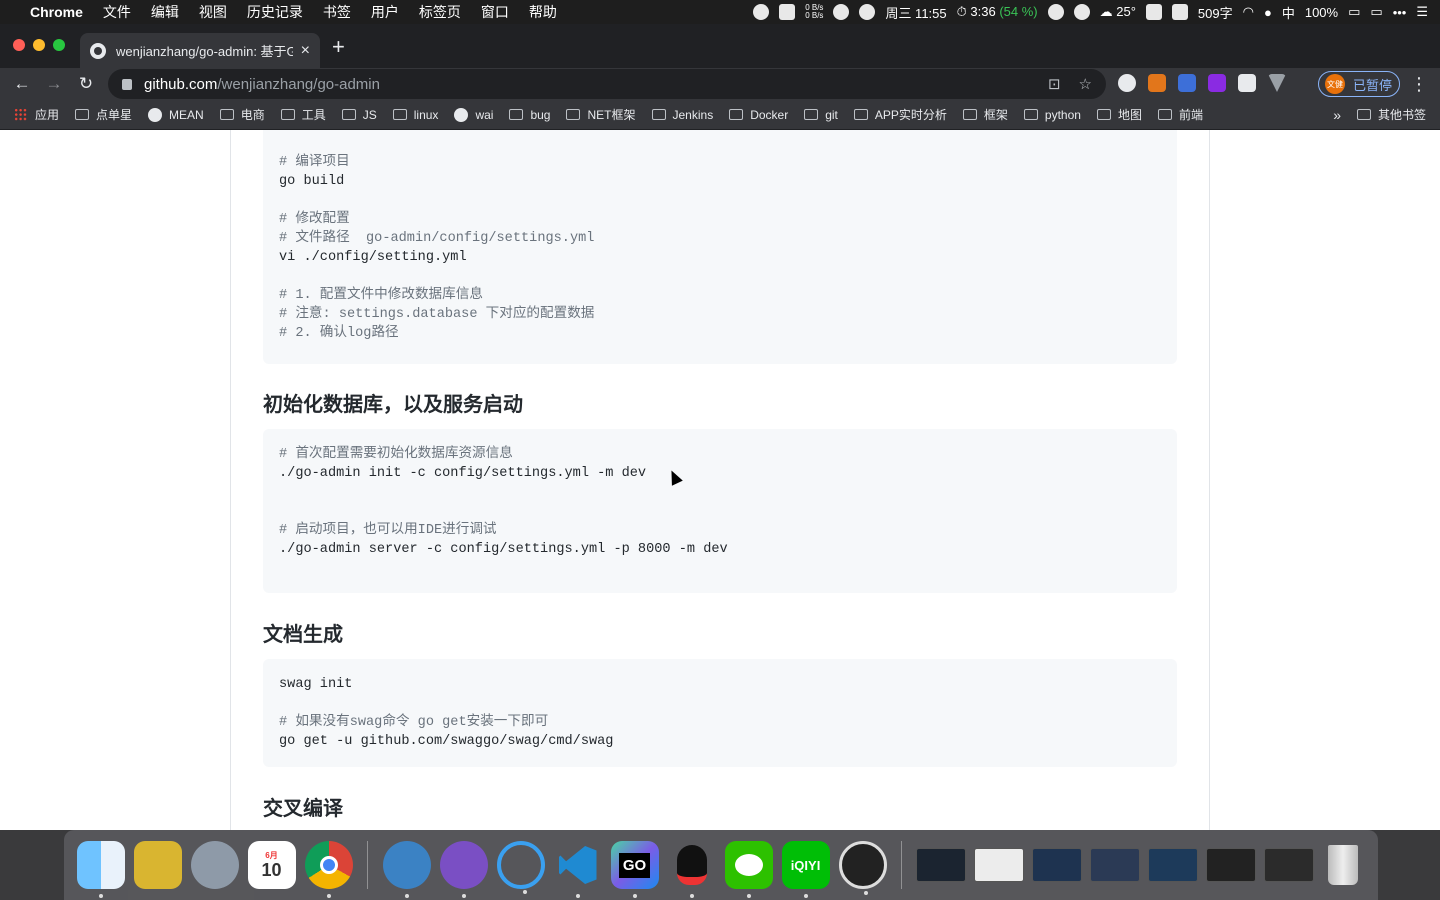  What do you see at coordinates (495, 12) in the screenshot?
I see `menu-window: 窗口` at bounding box center [495, 12].